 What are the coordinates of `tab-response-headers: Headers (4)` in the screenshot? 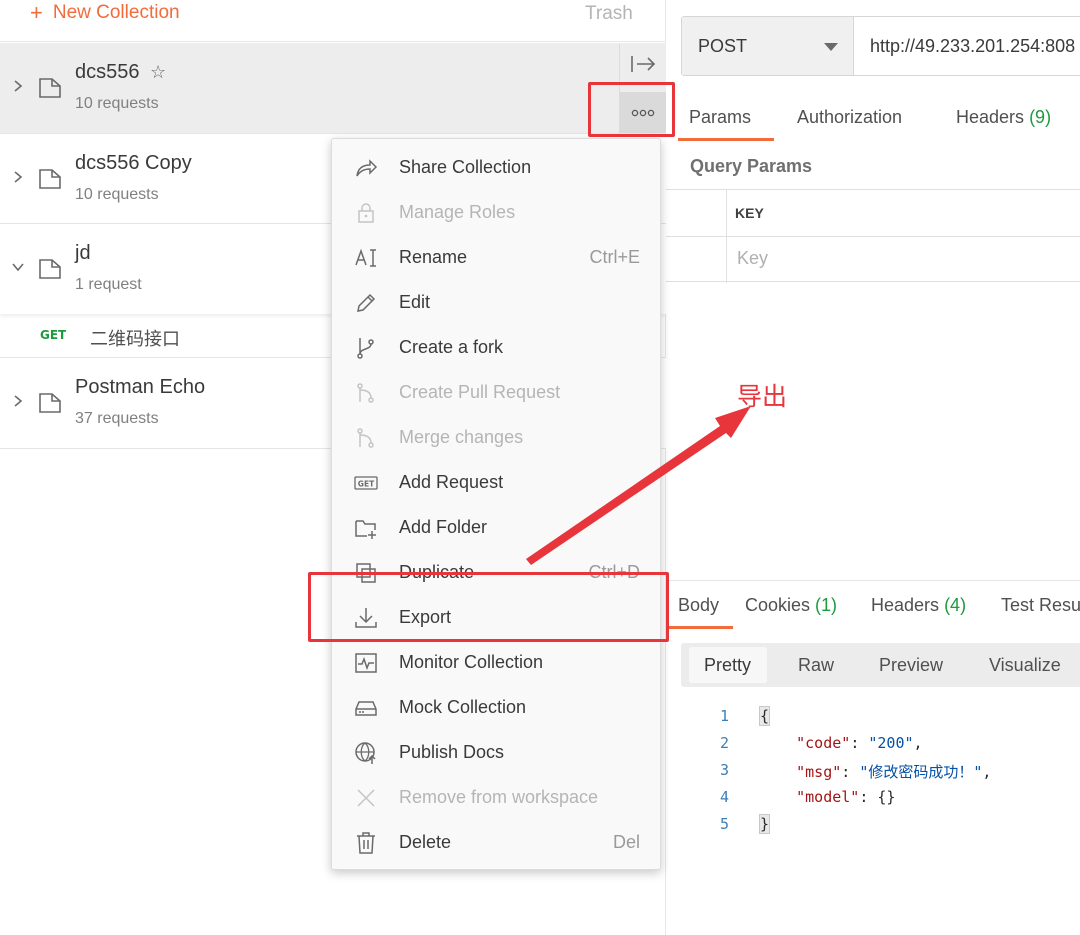 It's located at (918, 605).